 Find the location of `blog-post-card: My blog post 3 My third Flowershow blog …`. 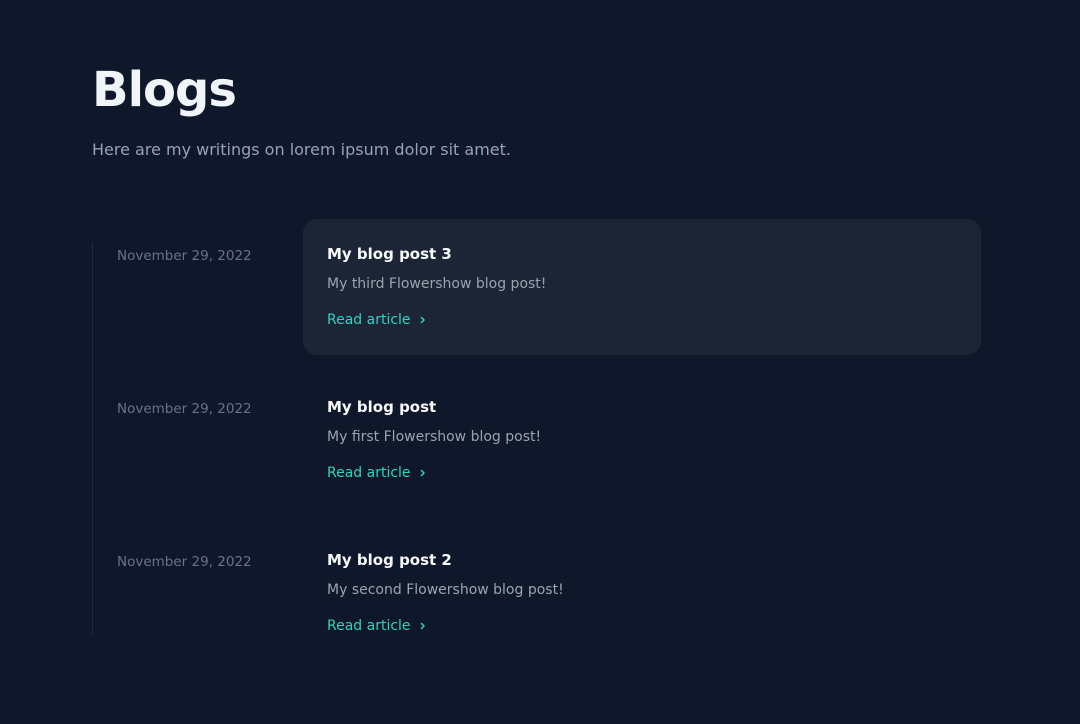

blog-post-card: My blog post 3 My third Flowershow blog … is located at coordinates (642, 287).